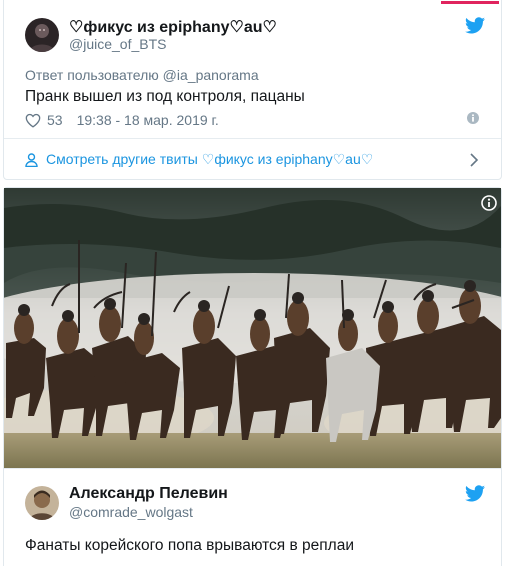  What do you see at coordinates (470, 2) in the screenshot?
I see `accent-bar` at bounding box center [470, 2].